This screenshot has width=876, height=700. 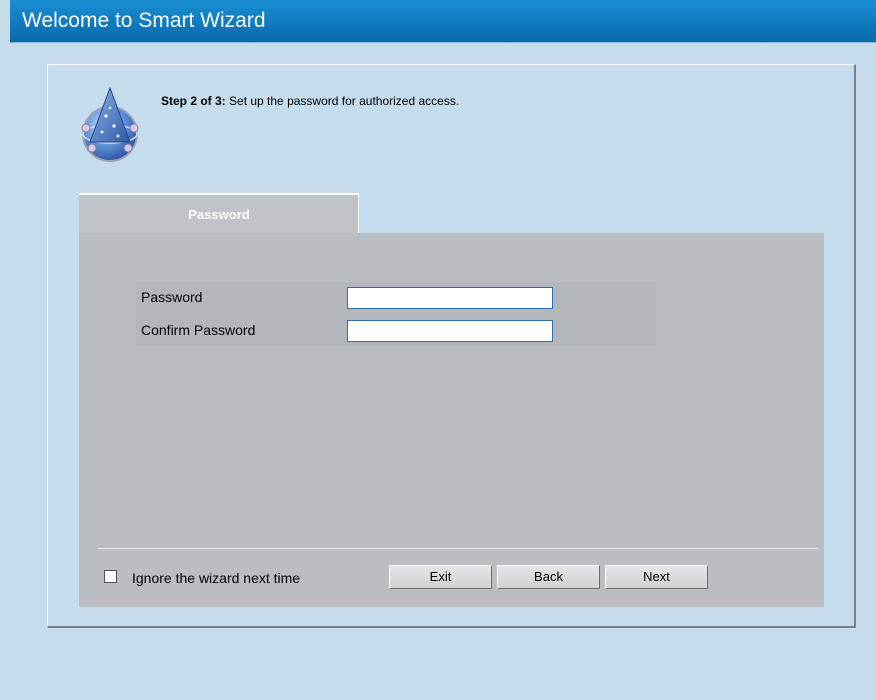 What do you see at coordinates (443, 21) in the screenshot?
I see `title-bar: Welcome to Smart Wizard` at bounding box center [443, 21].